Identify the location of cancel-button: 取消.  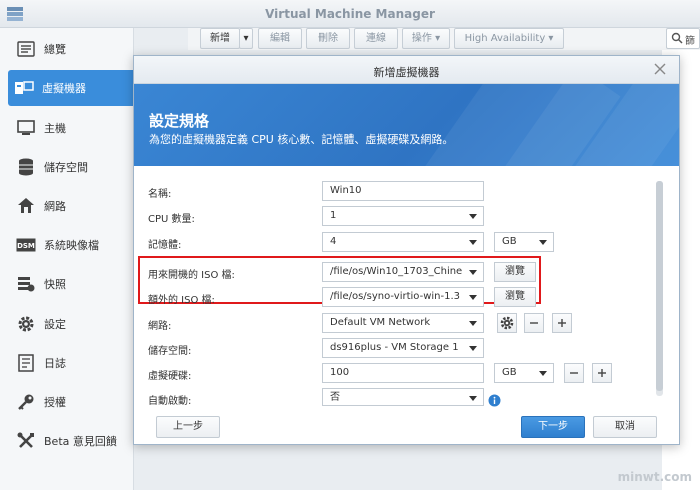
(625, 427).